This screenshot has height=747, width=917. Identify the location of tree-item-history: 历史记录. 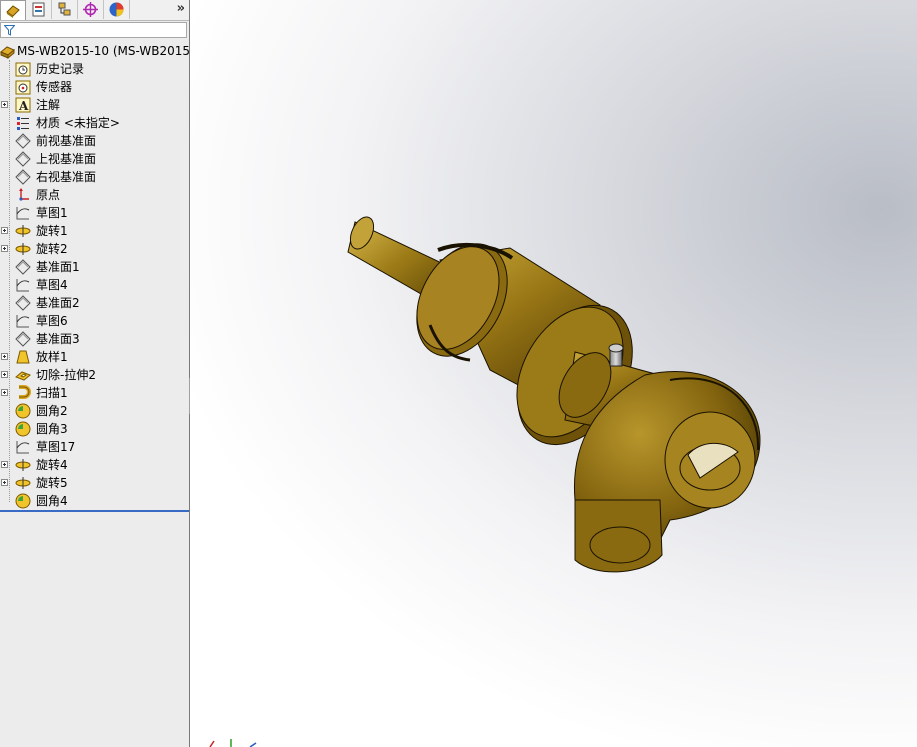
(94, 69).